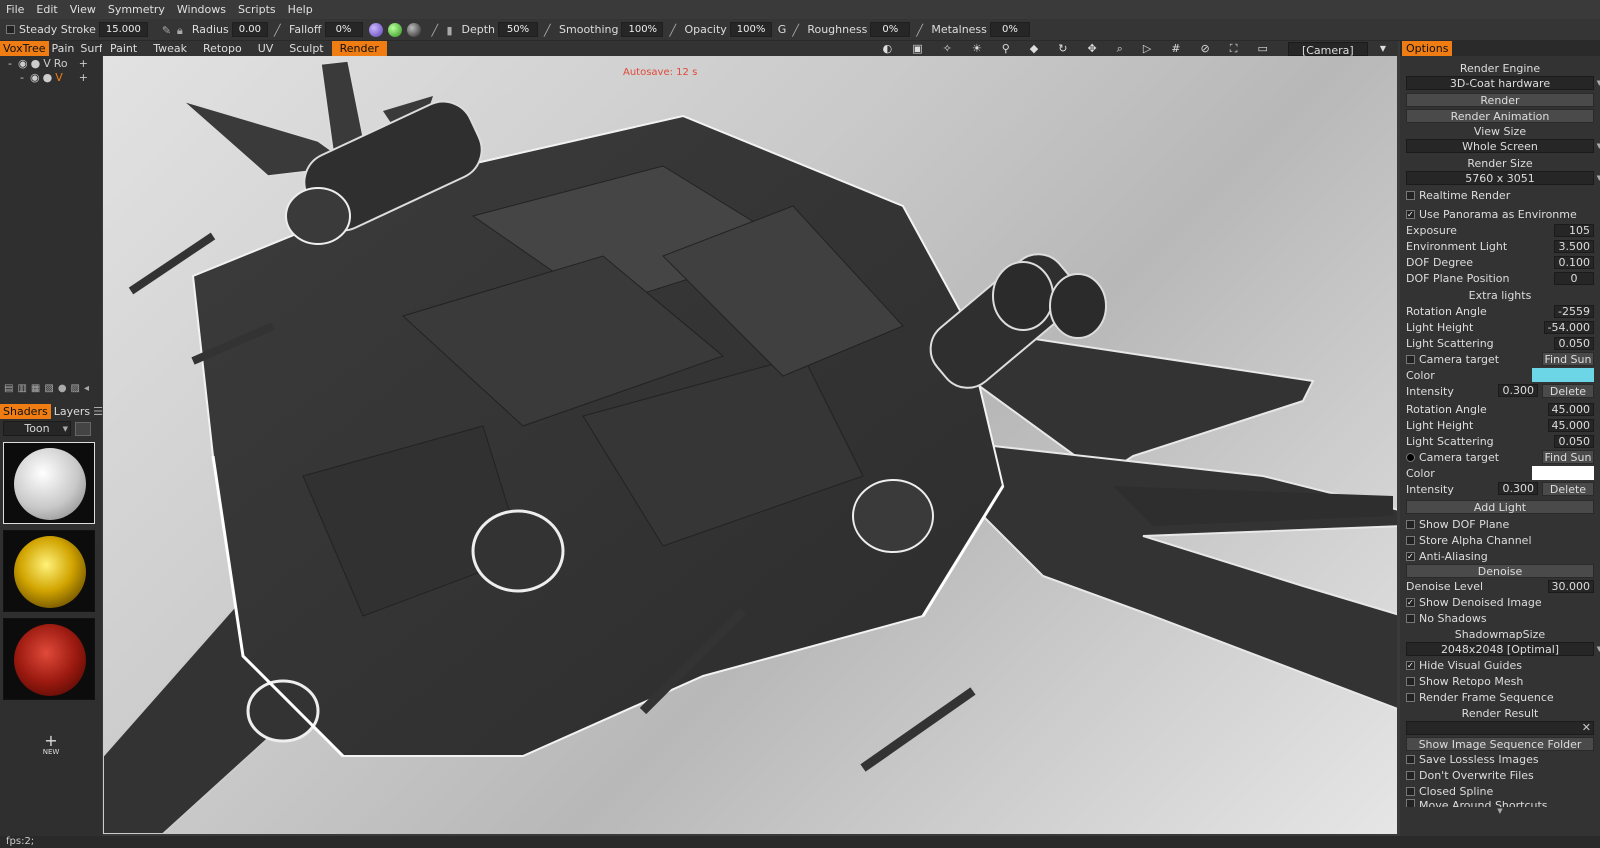 This screenshot has width=1600, height=848. Describe the element at coordinates (1568, 391) in the screenshot. I see `light1-delete-button: Delete` at that location.